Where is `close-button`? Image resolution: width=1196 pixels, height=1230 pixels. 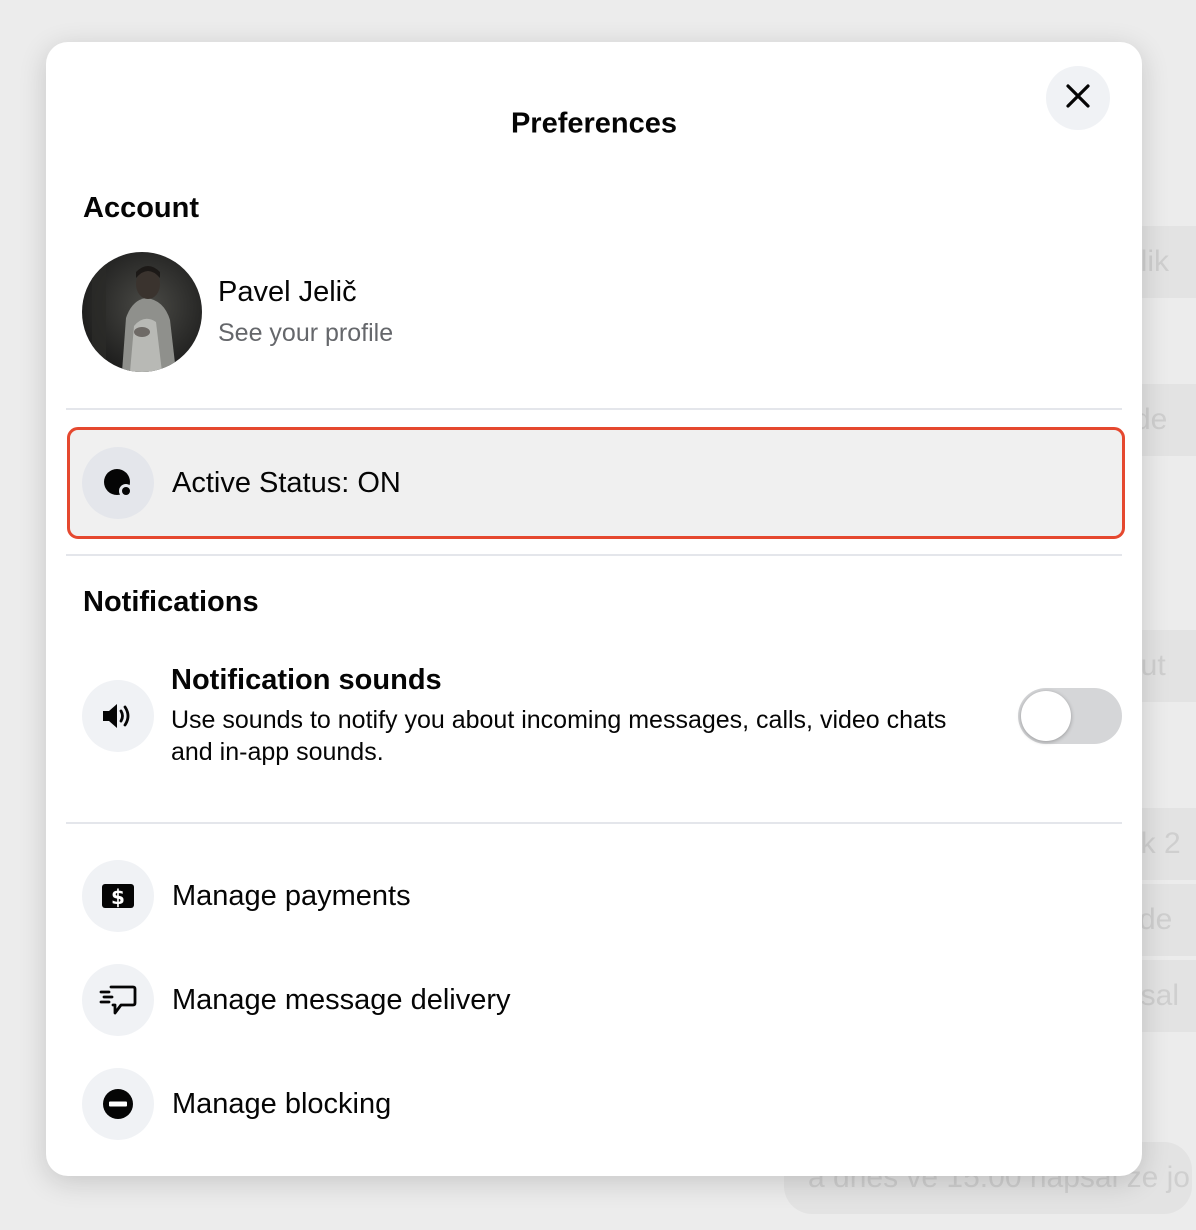 close-button is located at coordinates (1078, 98).